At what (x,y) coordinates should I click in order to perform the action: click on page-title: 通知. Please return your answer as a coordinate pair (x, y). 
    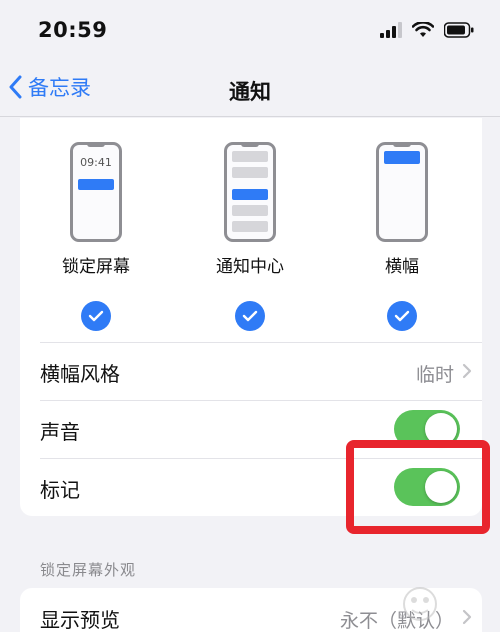
    Looking at the image, I should click on (250, 92).